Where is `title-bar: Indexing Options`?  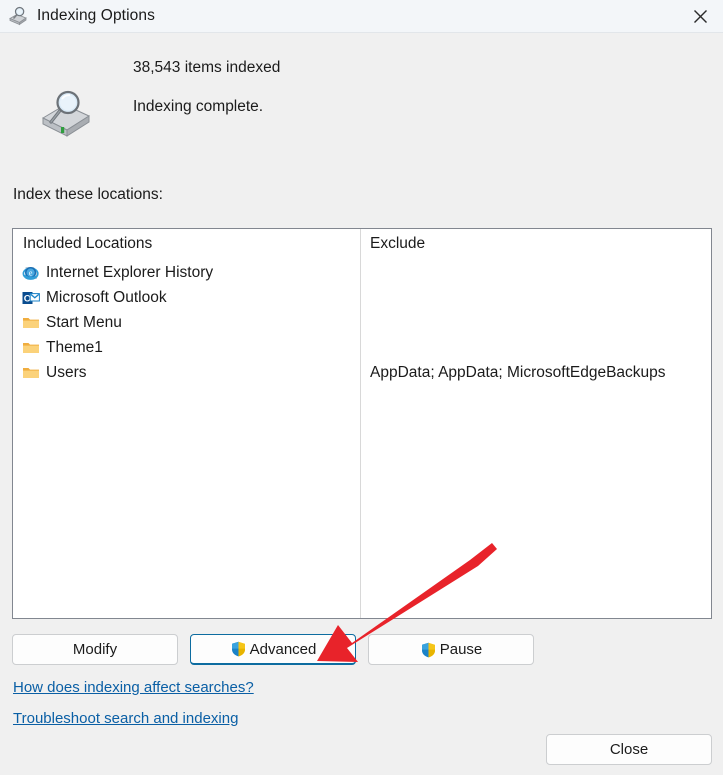 title-bar: Indexing Options is located at coordinates (361, 16).